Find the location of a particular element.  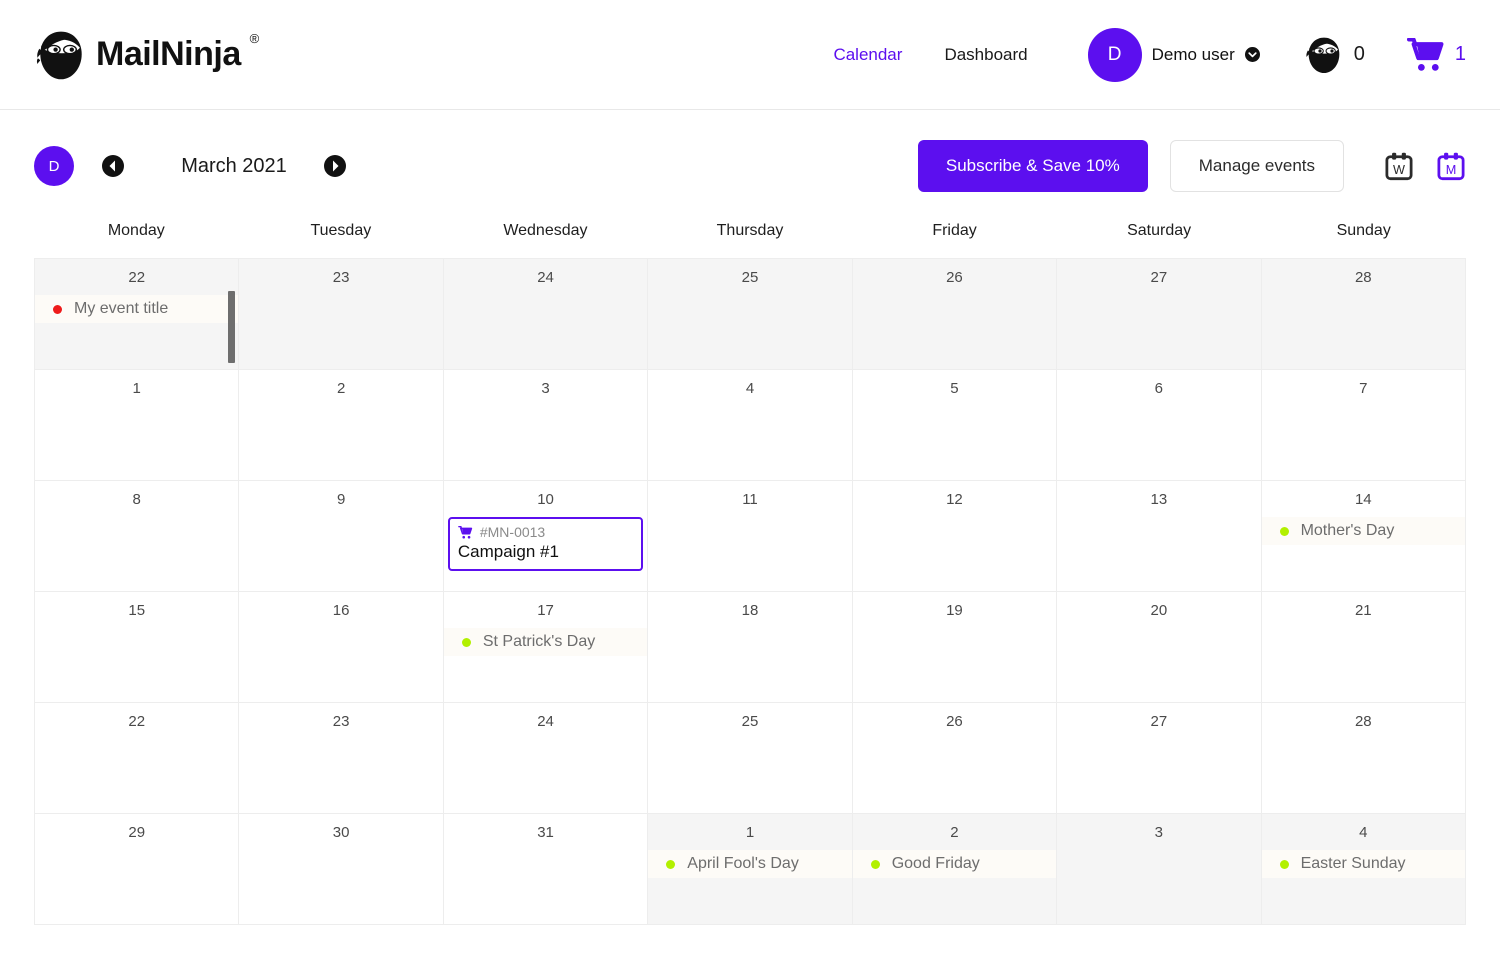

calendar-day-cell: 29 is located at coordinates (137, 869).